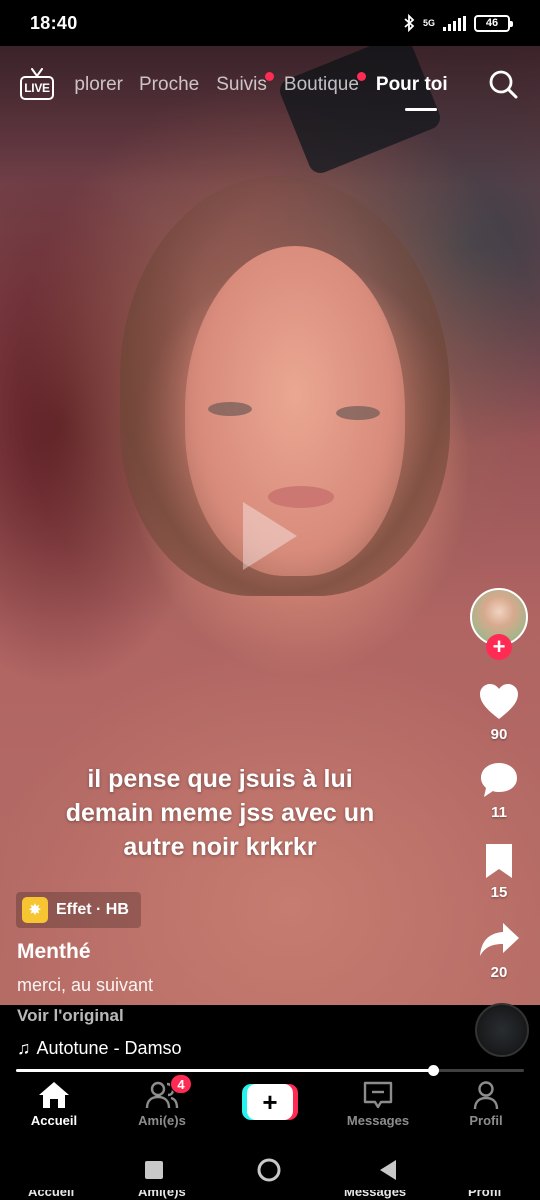 The image size is (540, 1200). I want to click on nav-label: Accueil, so click(54, 1120).